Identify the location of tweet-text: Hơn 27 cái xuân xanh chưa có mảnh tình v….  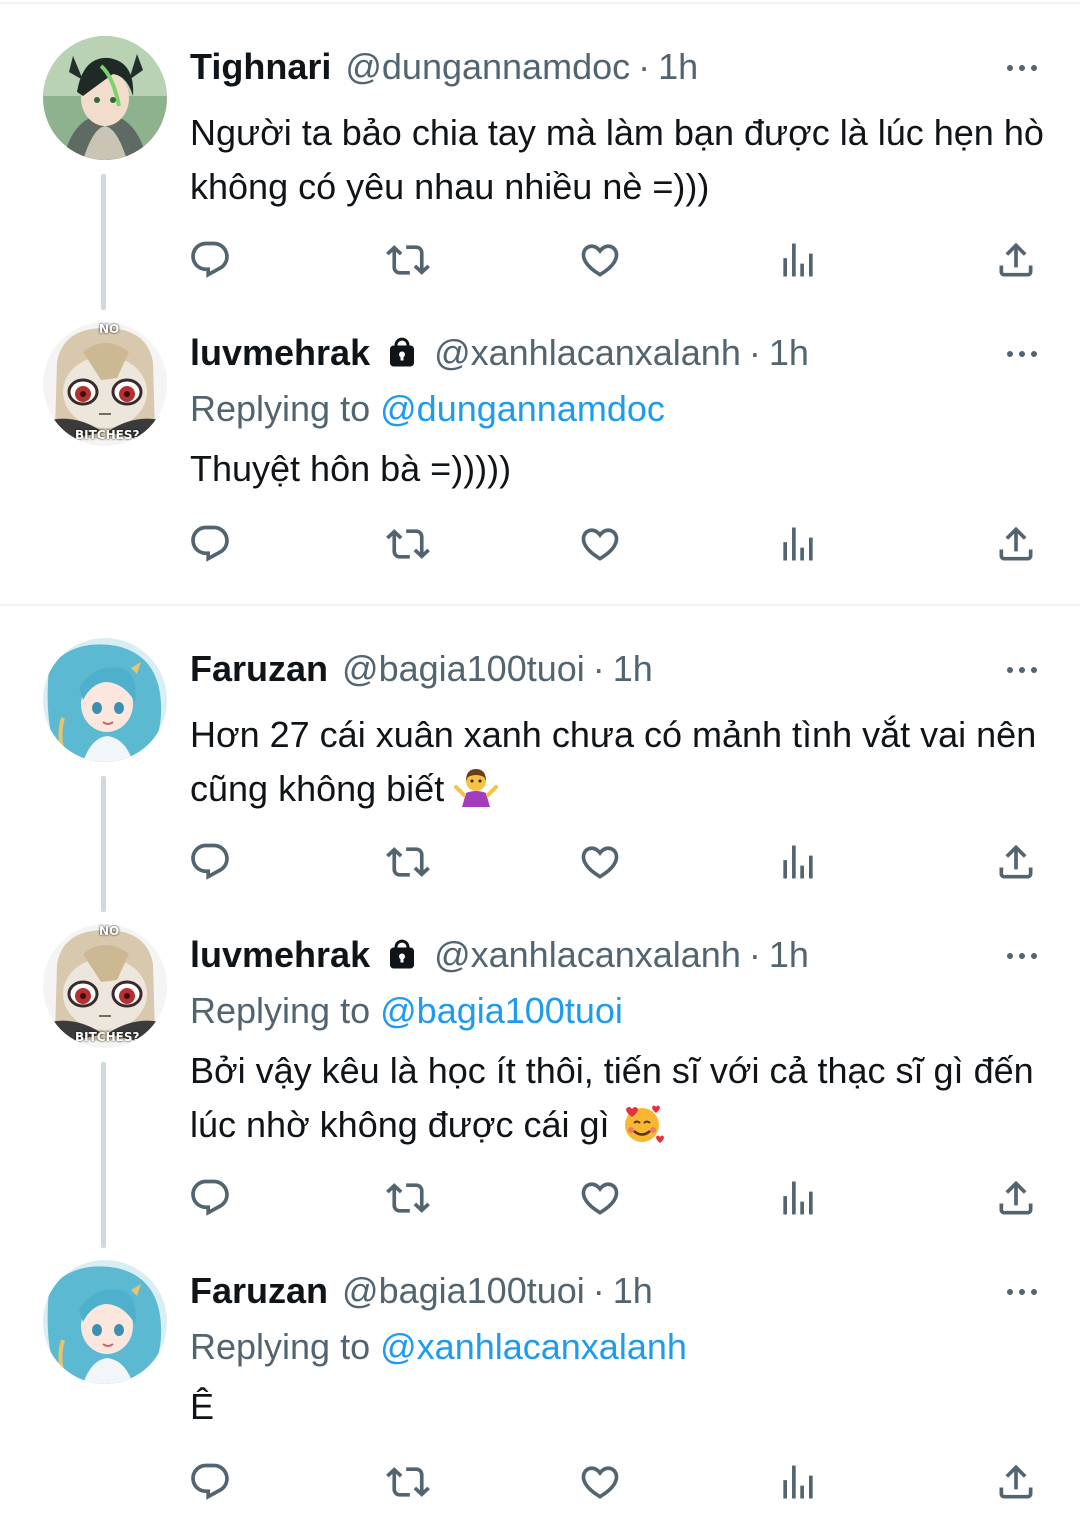
(625, 762).